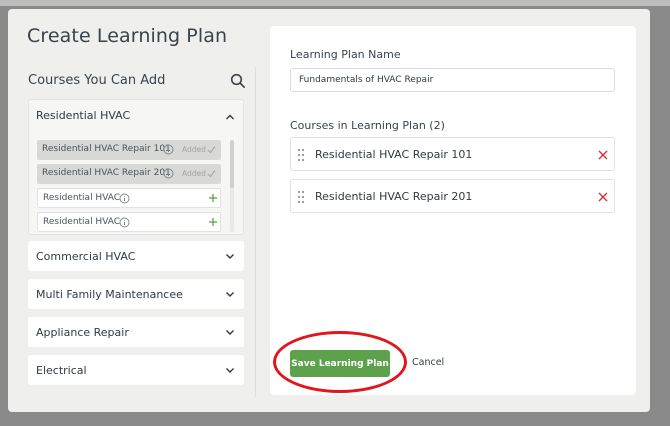 This screenshot has width=670, height=426. I want to click on cancel-link: Cancel, so click(428, 362).